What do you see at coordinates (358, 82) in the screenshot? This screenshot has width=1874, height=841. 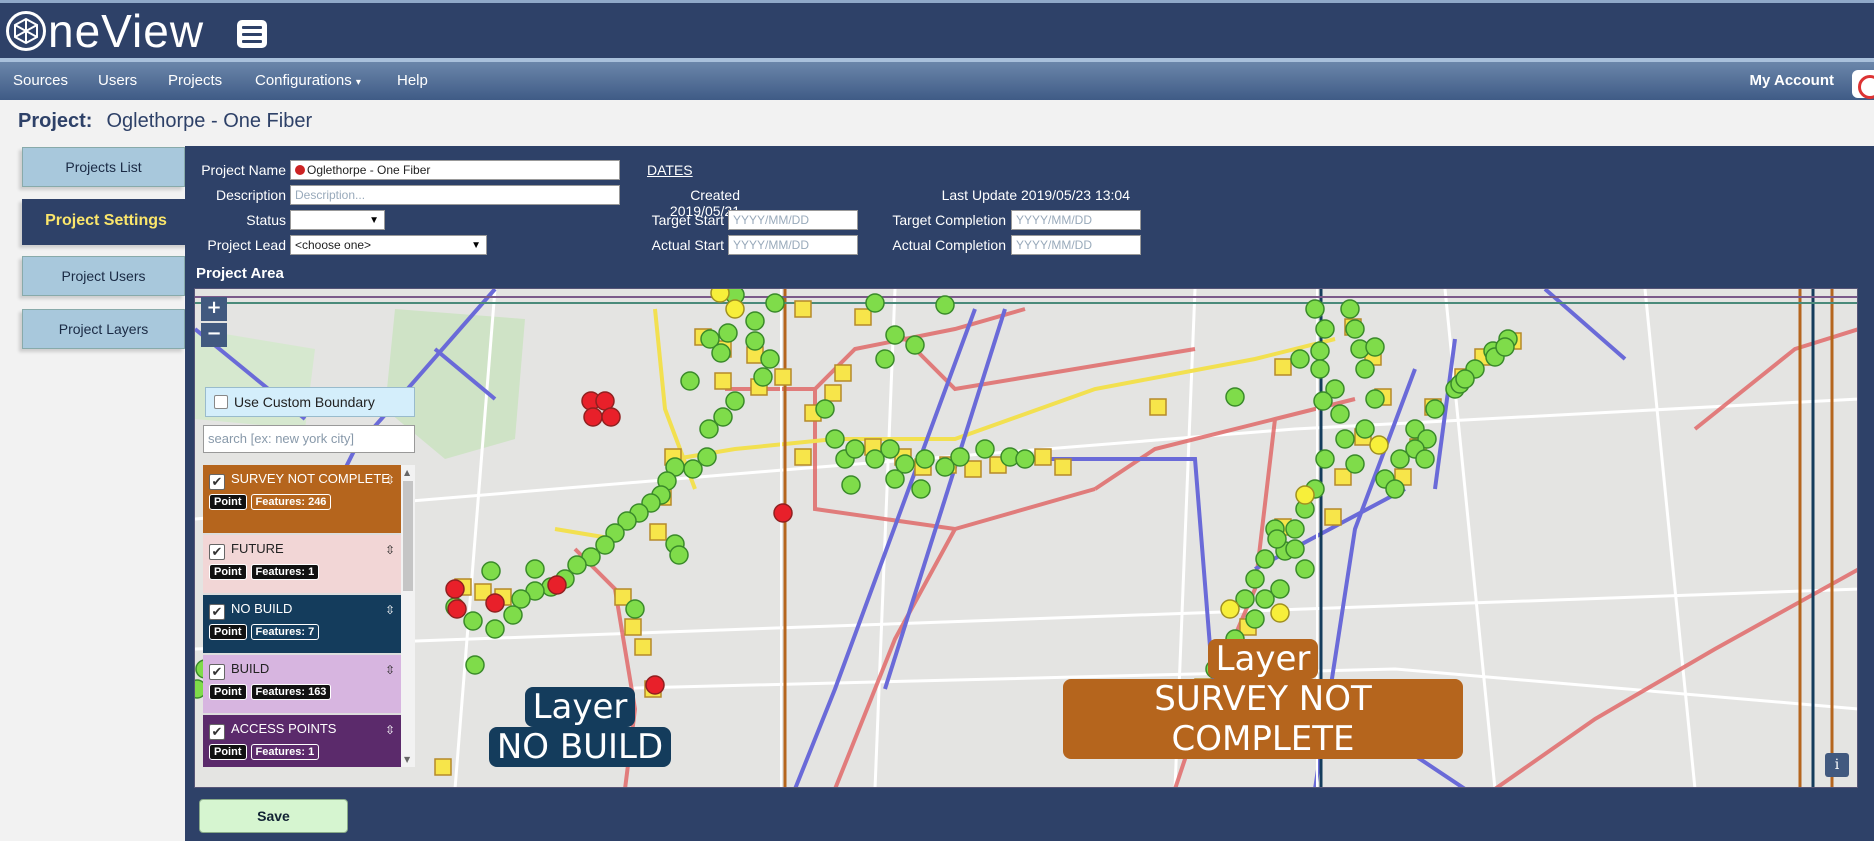 I see `chevron-down-icon: ▾` at bounding box center [358, 82].